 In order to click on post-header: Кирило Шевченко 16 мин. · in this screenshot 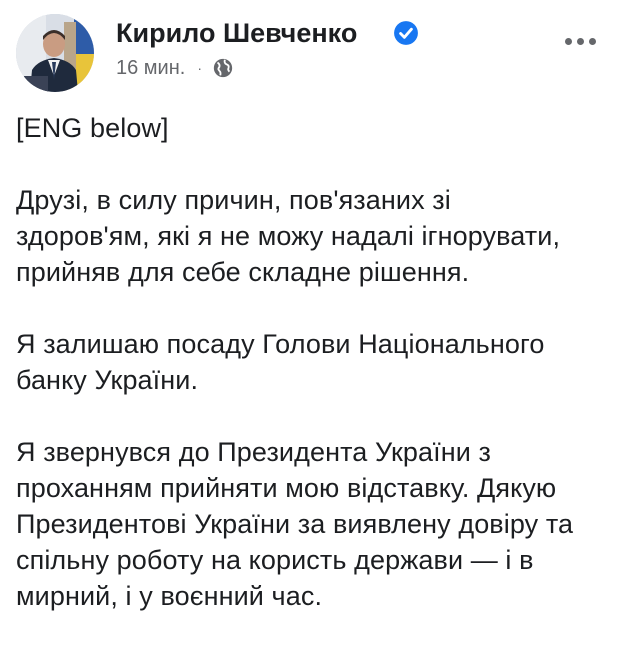, I will do `click(308, 54)`.